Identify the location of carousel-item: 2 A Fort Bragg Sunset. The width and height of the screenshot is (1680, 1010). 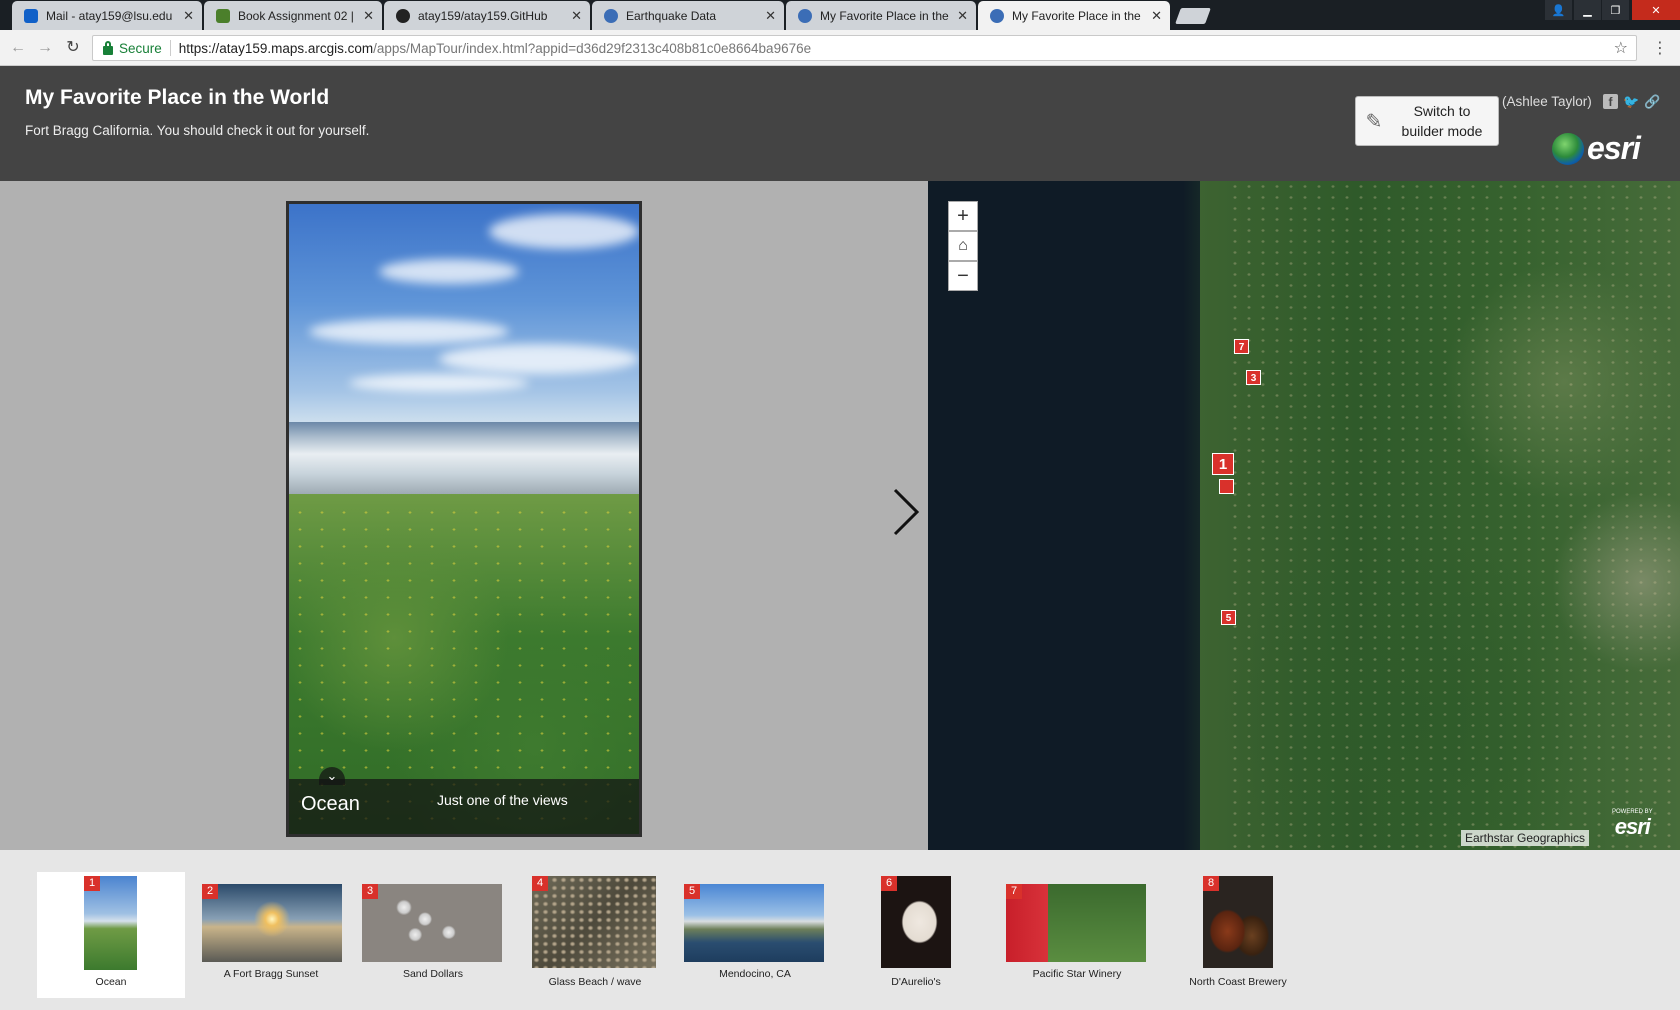
(271, 935).